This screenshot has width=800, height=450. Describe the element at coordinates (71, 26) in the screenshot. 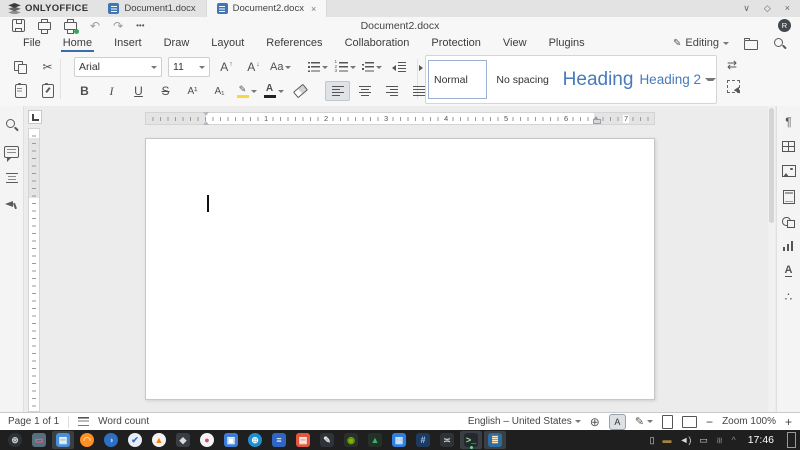

I see `quick-print-icon` at that location.